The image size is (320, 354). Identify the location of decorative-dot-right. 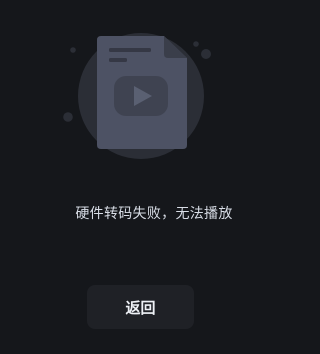
(206, 54).